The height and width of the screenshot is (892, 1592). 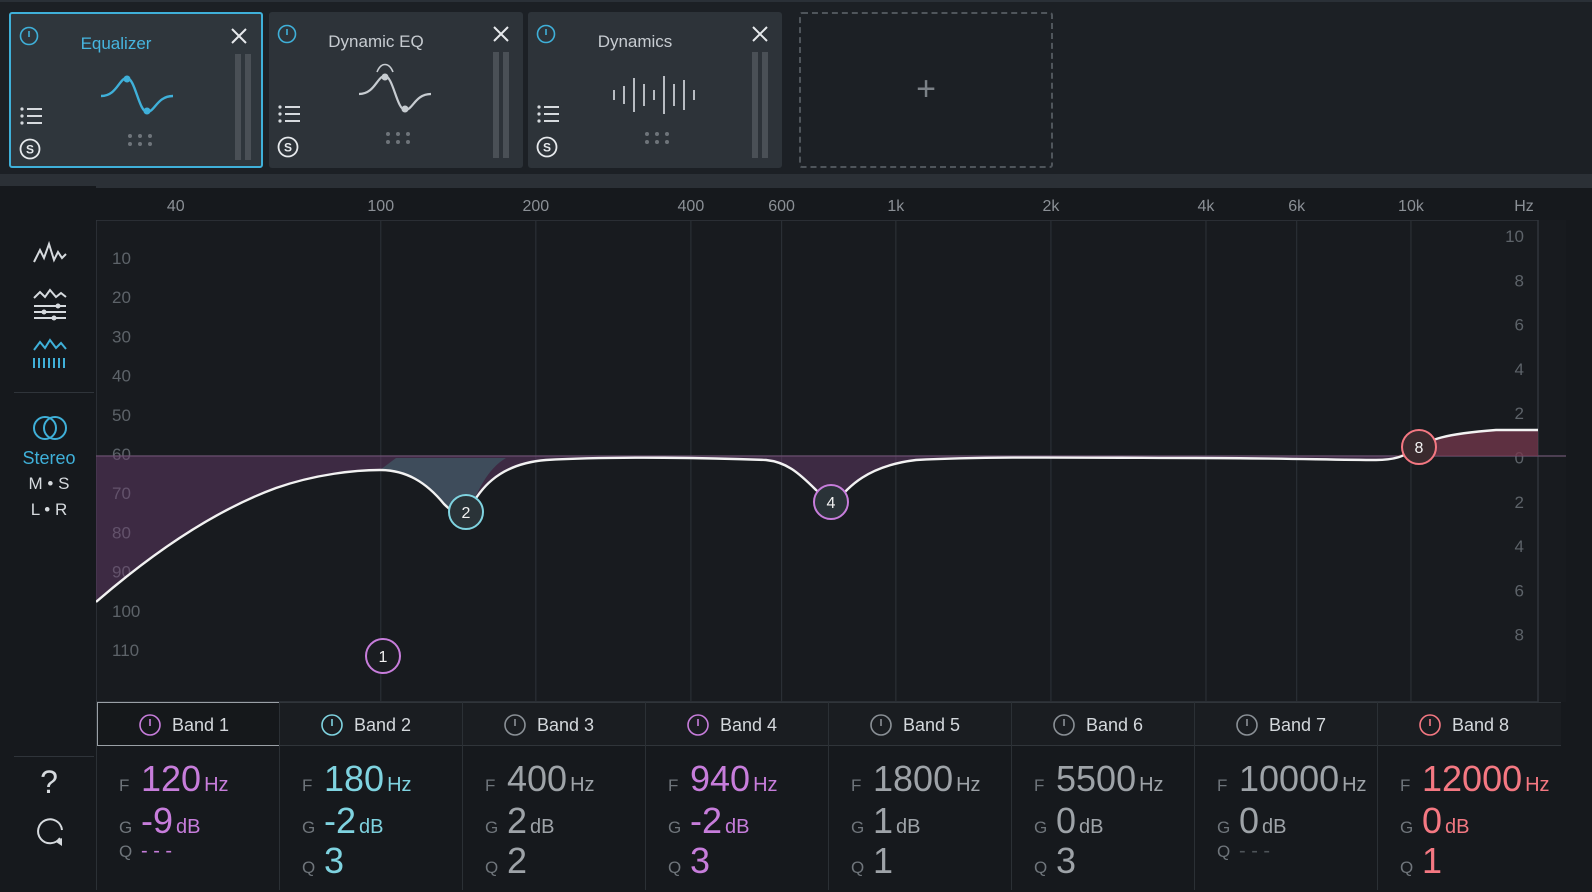 I want to click on band-column-4: Band 4 F 940 Hz G -2 dB Q 3, so click(x=737, y=796).